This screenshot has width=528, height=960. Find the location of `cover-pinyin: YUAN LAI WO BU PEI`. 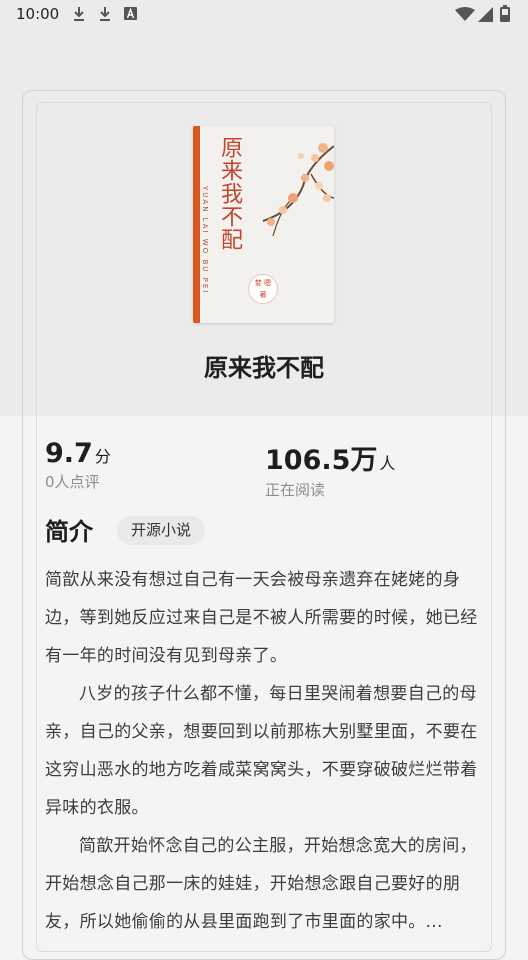

cover-pinyin: YUAN LAI WO BU PEI is located at coordinates (205, 240).